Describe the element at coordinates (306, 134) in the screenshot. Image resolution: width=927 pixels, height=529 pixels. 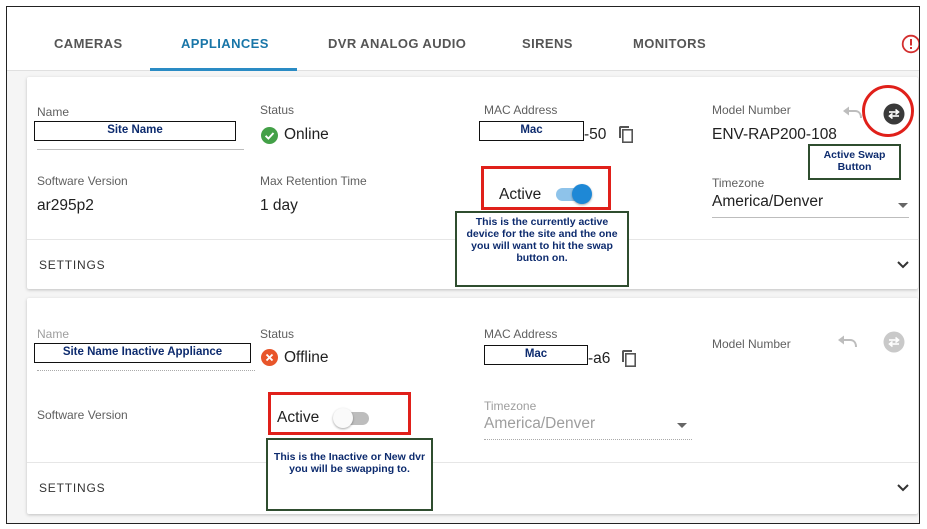
I see `status-value: Online` at that location.